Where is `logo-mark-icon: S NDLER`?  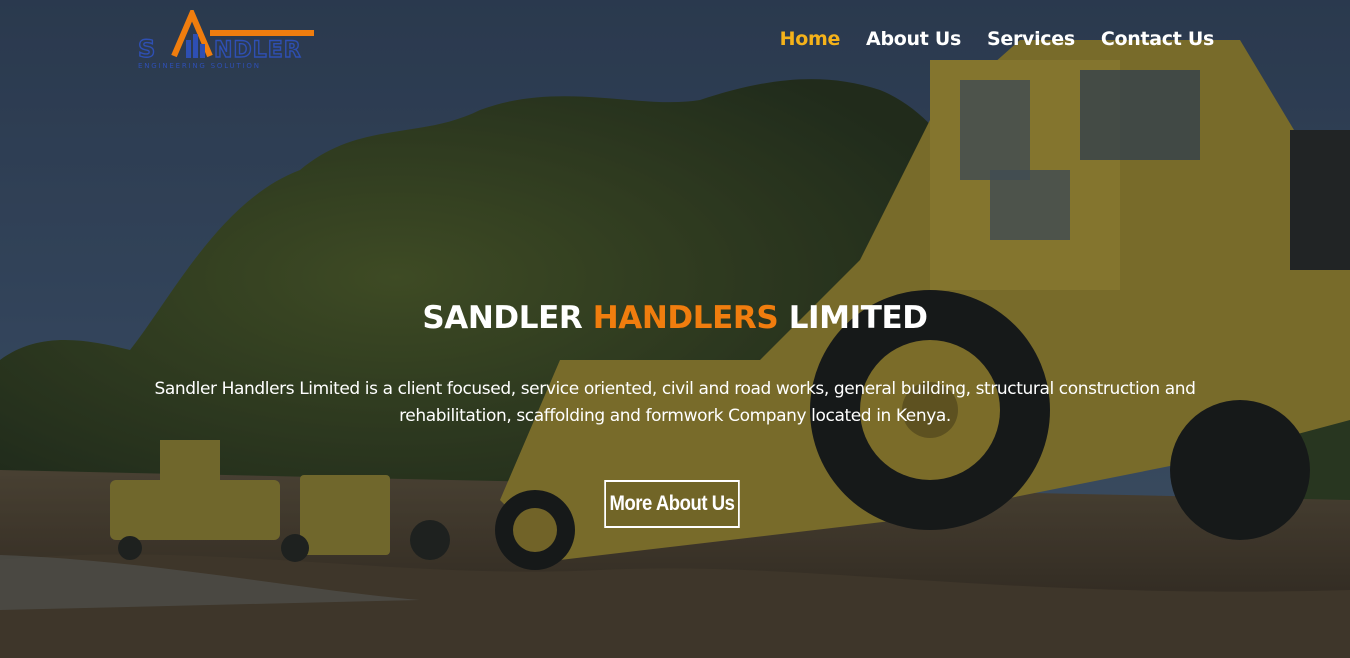 logo-mark-icon: S NDLER is located at coordinates (225, 35).